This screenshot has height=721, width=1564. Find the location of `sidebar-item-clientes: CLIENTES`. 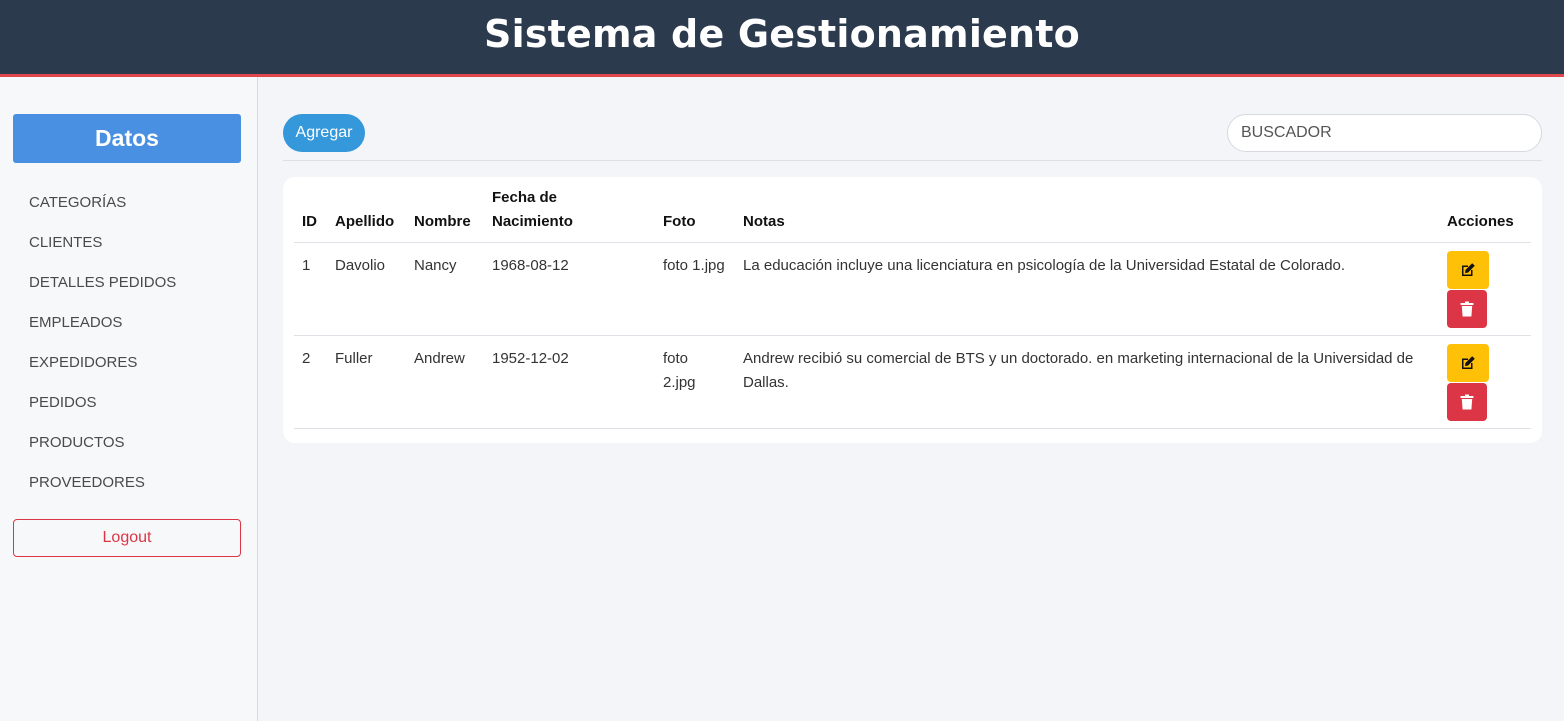

sidebar-item-clientes: CLIENTES is located at coordinates (102, 254).